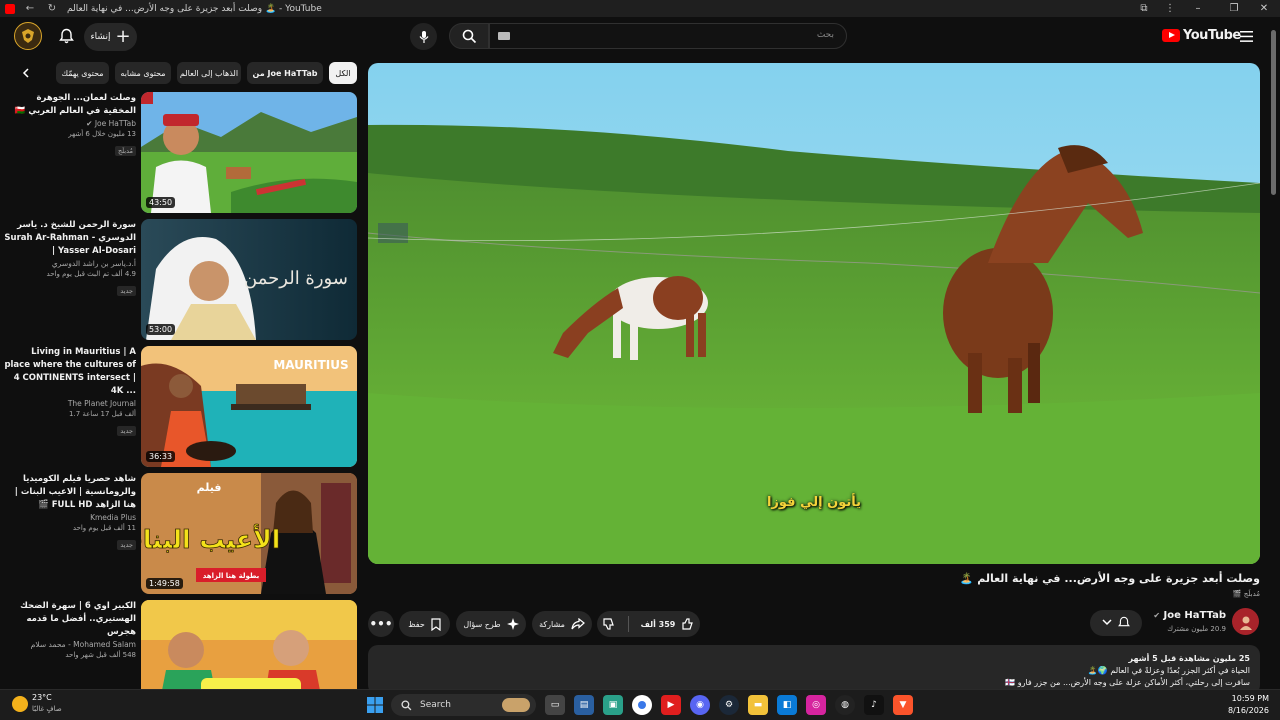 The image size is (1280, 720). What do you see at coordinates (729, 705) in the screenshot?
I see `steam-icon: ⚙` at bounding box center [729, 705].